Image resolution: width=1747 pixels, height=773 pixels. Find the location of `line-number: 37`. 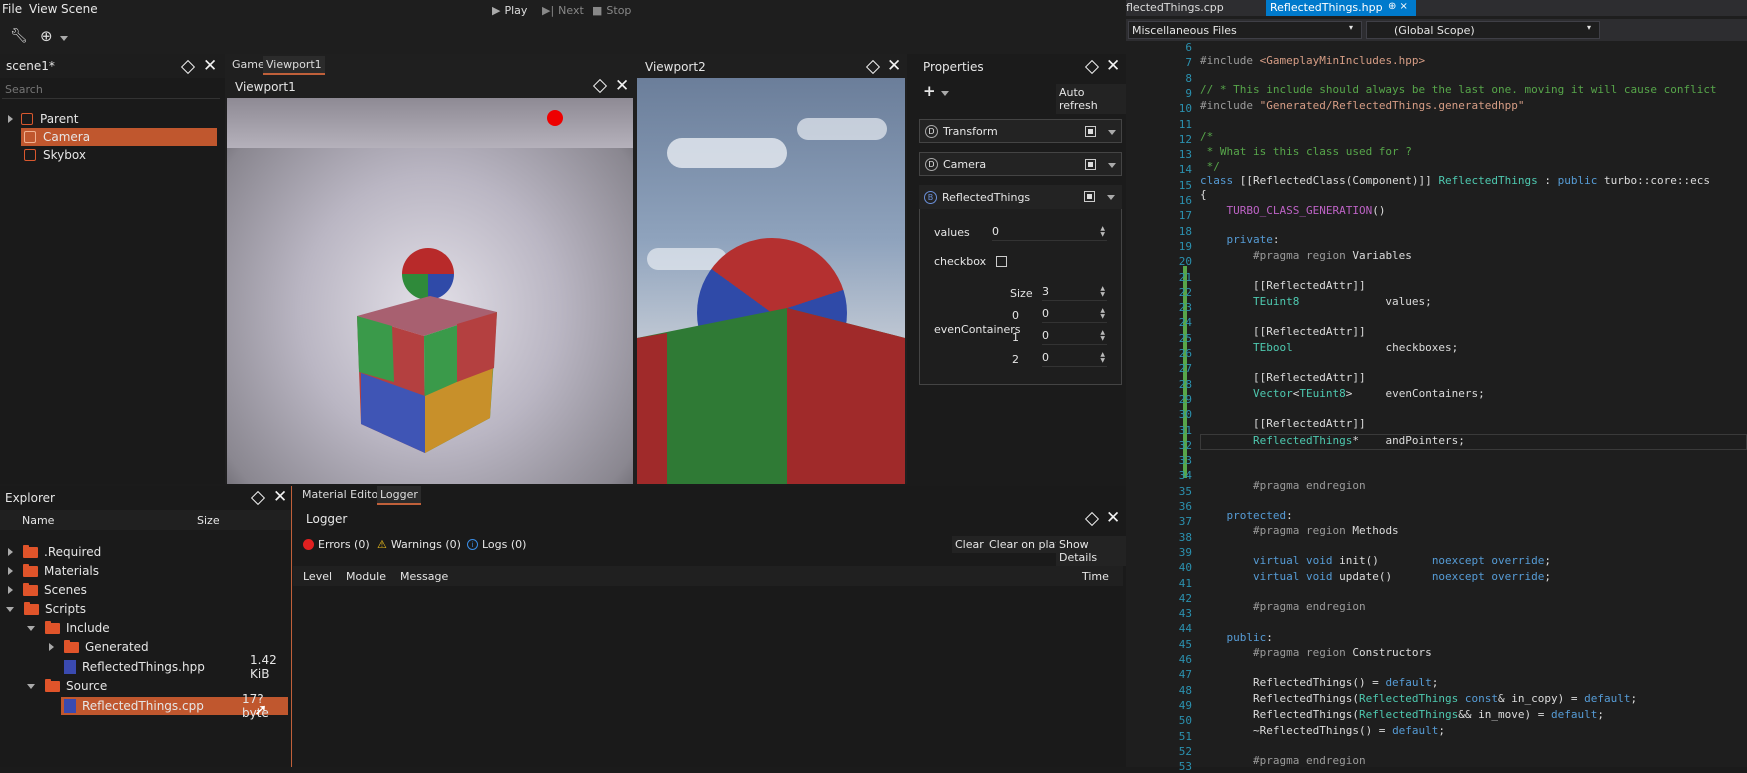

line-number: 37 is located at coordinates (1185, 522).